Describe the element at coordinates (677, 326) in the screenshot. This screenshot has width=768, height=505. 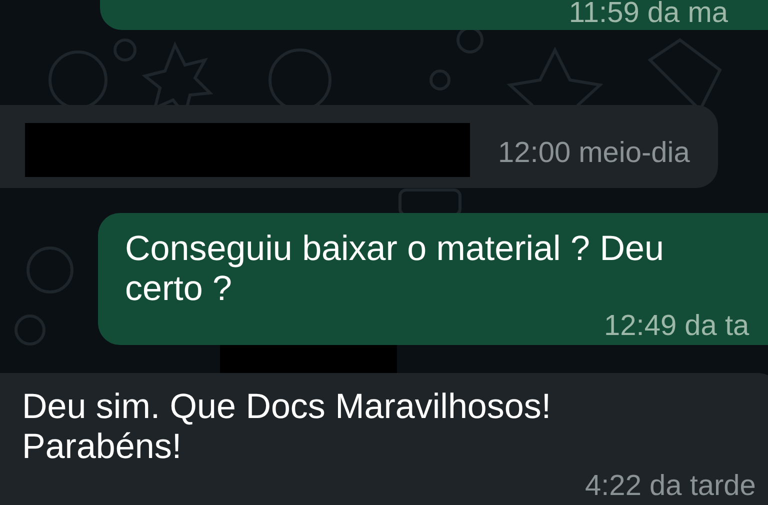
I see `message-time: 12:49 da ta` at that location.